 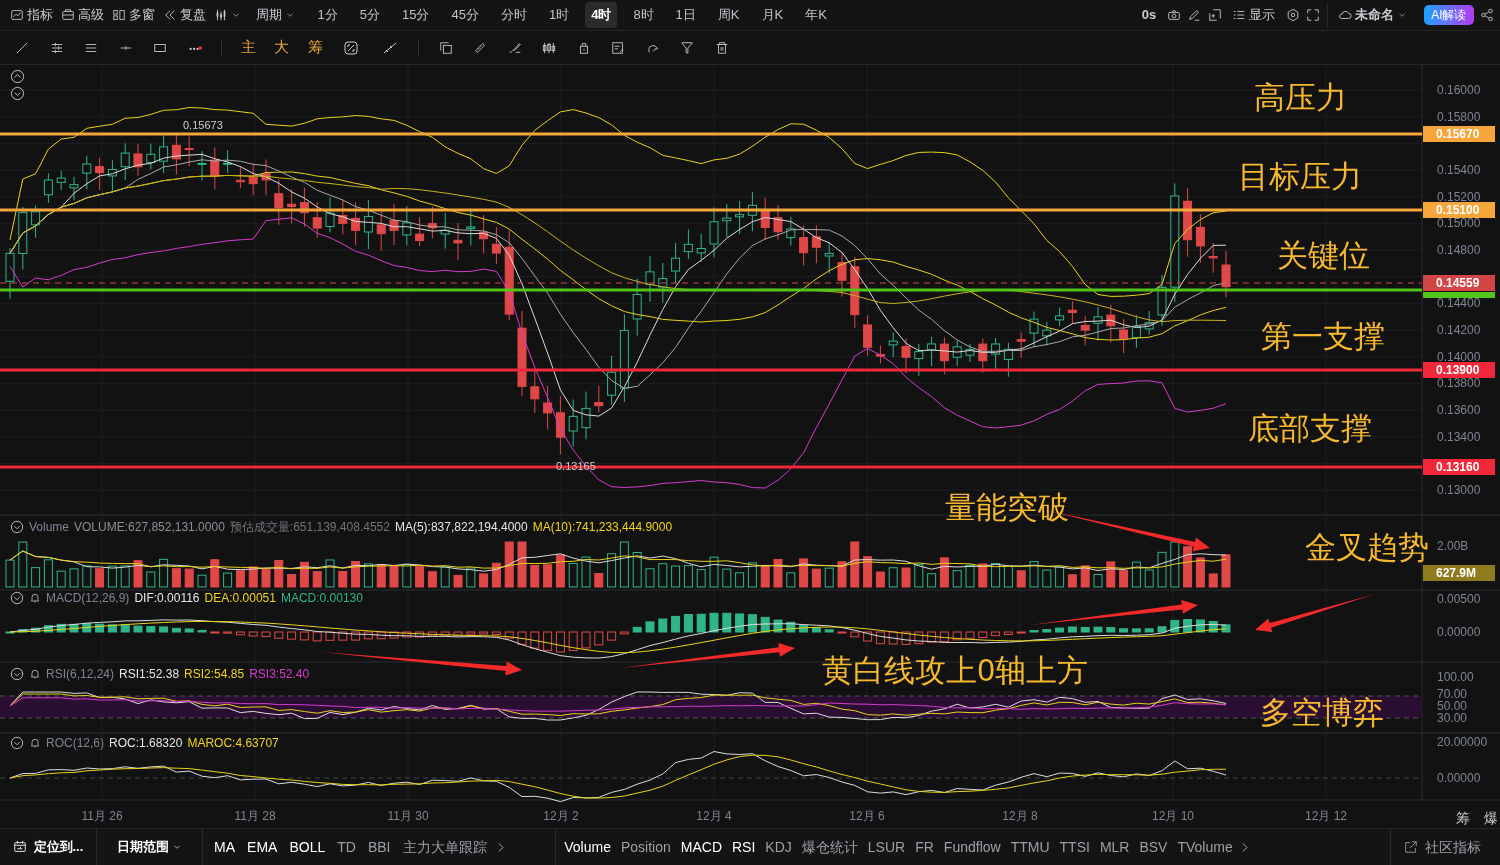 What do you see at coordinates (1463, 818) in the screenshot?
I see `corner-button: 筹` at bounding box center [1463, 818].